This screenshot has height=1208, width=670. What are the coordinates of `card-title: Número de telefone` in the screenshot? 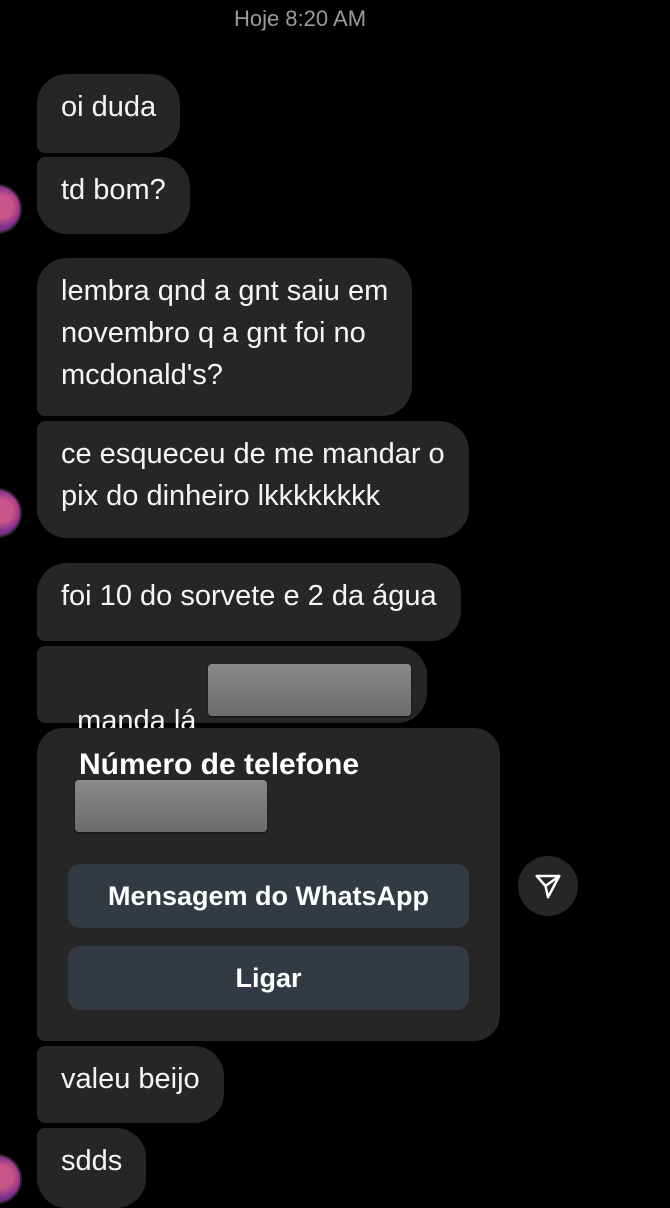 It's located at (219, 764).